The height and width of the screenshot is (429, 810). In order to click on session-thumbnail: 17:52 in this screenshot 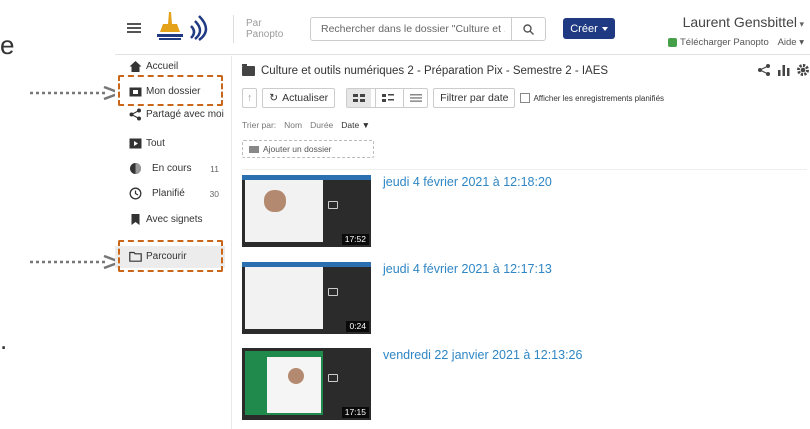, I will do `click(306, 211)`.